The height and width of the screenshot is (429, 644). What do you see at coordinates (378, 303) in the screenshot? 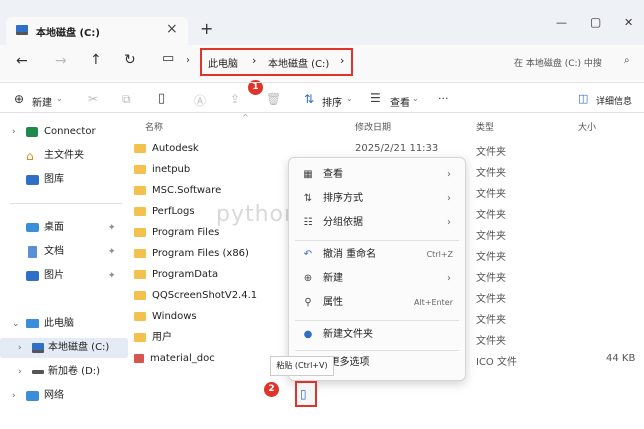
I see `menu-item-properties: ⚲ 属性 Alt+Enter` at bounding box center [378, 303].